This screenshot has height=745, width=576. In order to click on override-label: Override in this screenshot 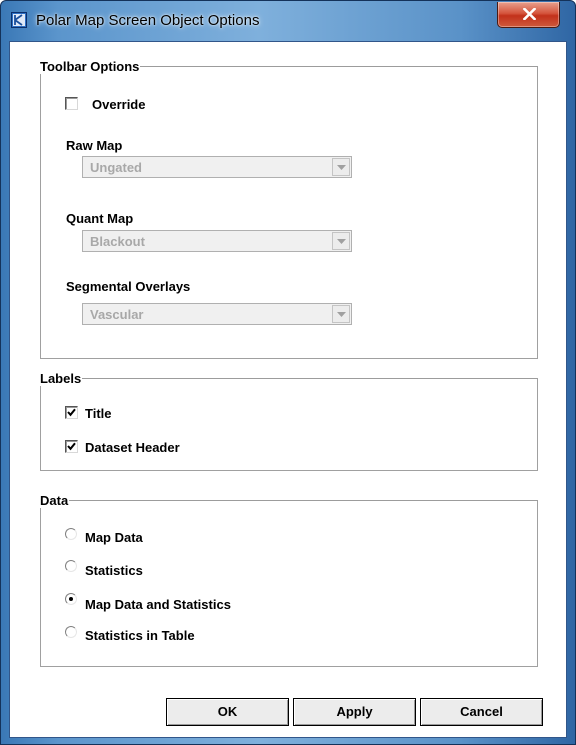, I will do `click(119, 104)`.